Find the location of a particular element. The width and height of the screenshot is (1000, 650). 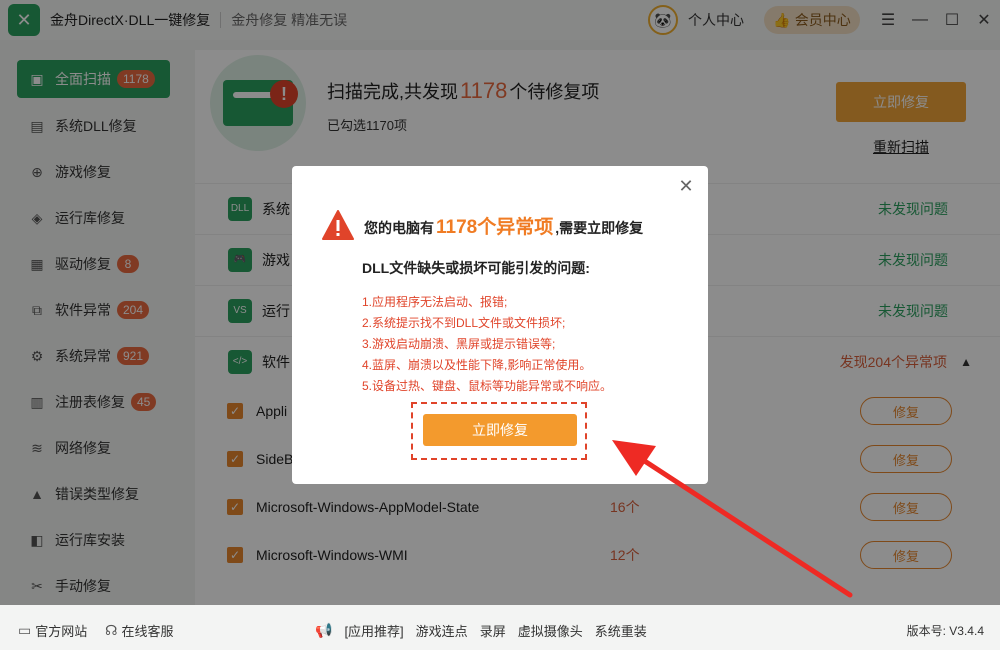

problem-item: 1.应用程序无法启动、报错; is located at coordinates (435, 302).